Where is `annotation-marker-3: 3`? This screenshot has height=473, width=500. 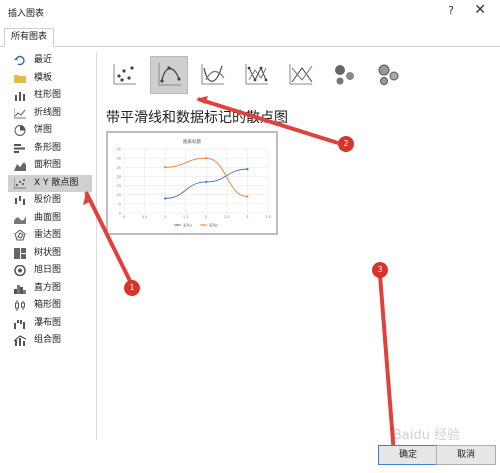 annotation-marker-3: 3 is located at coordinates (380, 270).